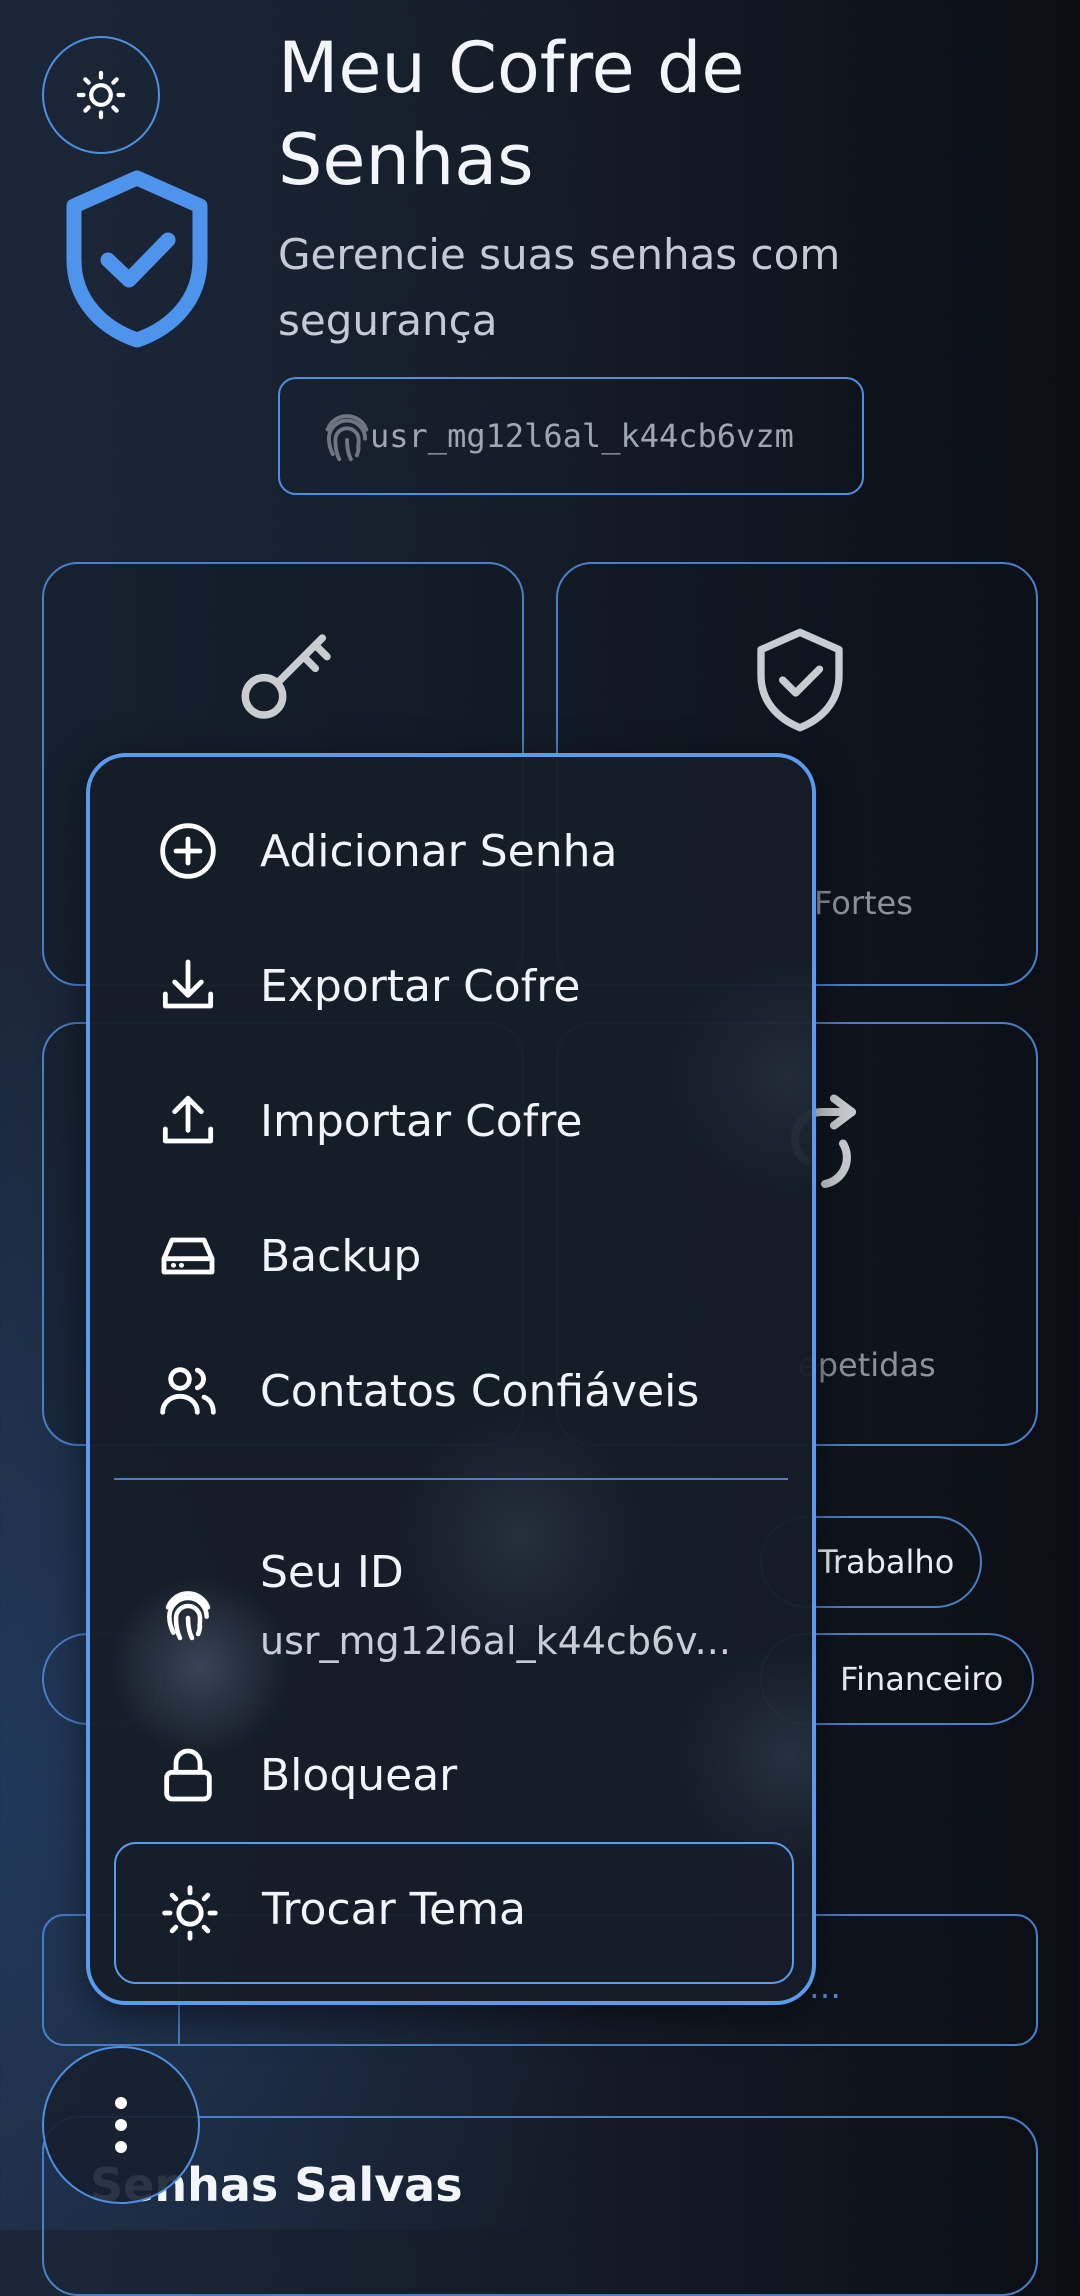  Describe the element at coordinates (394, 1909) in the screenshot. I see `menu-item-label: Trocar Tema` at that location.